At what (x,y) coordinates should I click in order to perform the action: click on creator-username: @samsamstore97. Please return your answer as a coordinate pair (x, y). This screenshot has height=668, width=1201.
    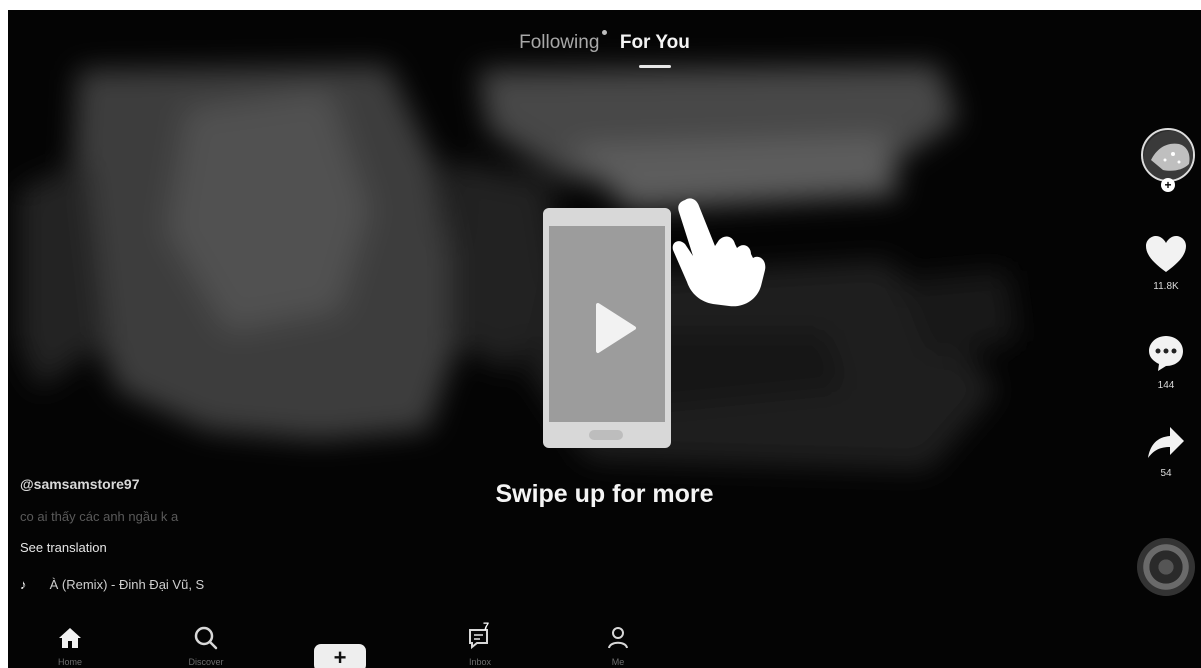
    Looking at the image, I should click on (80, 484).